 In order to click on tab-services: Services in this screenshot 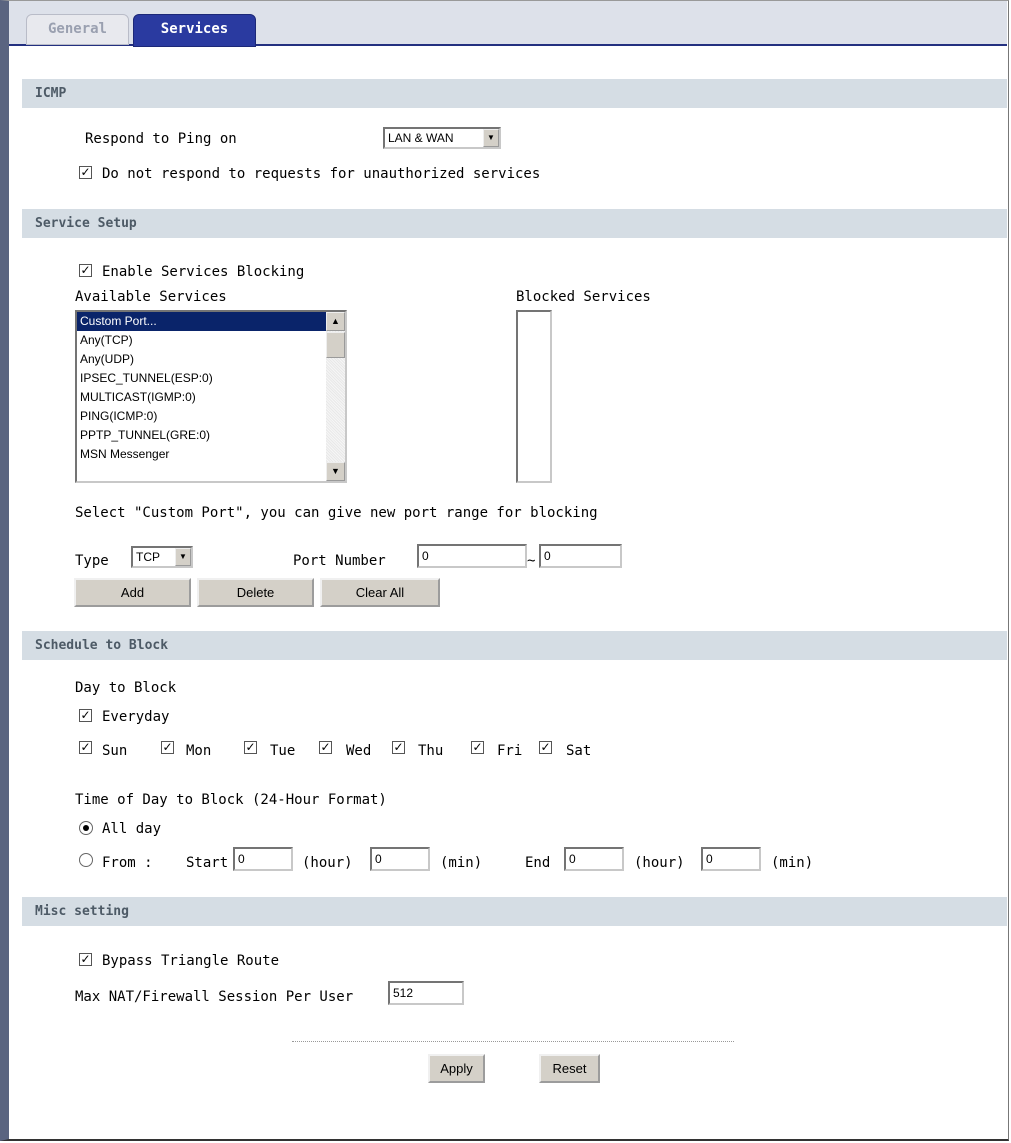, I will do `click(194, 30)`.